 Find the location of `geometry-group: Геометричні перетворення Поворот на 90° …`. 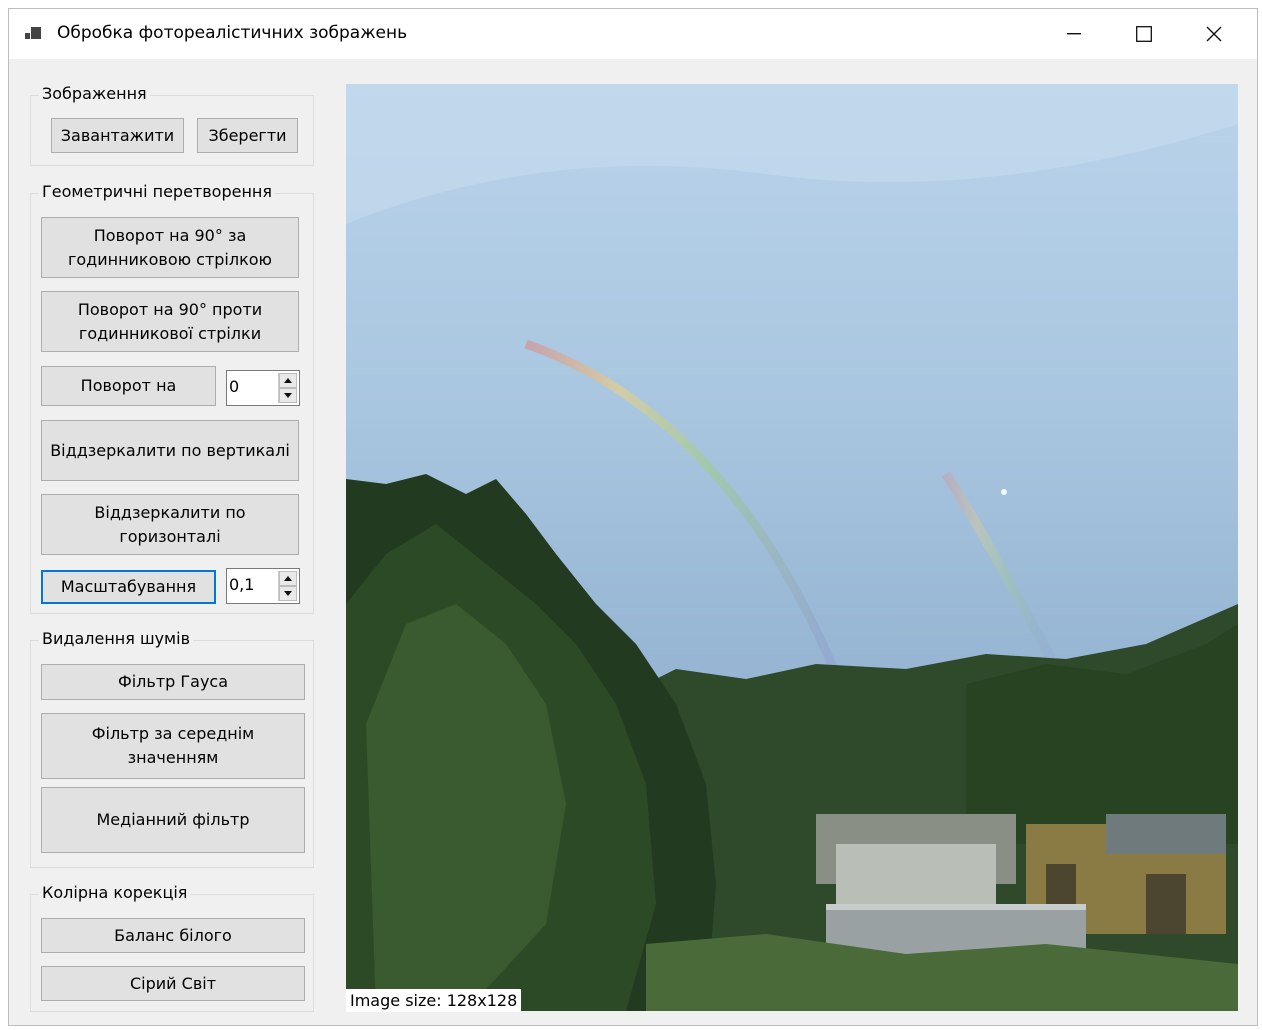

geometry-group: Геометричні перетворення Поворот на 90° … is located at coordinates (172, 398).